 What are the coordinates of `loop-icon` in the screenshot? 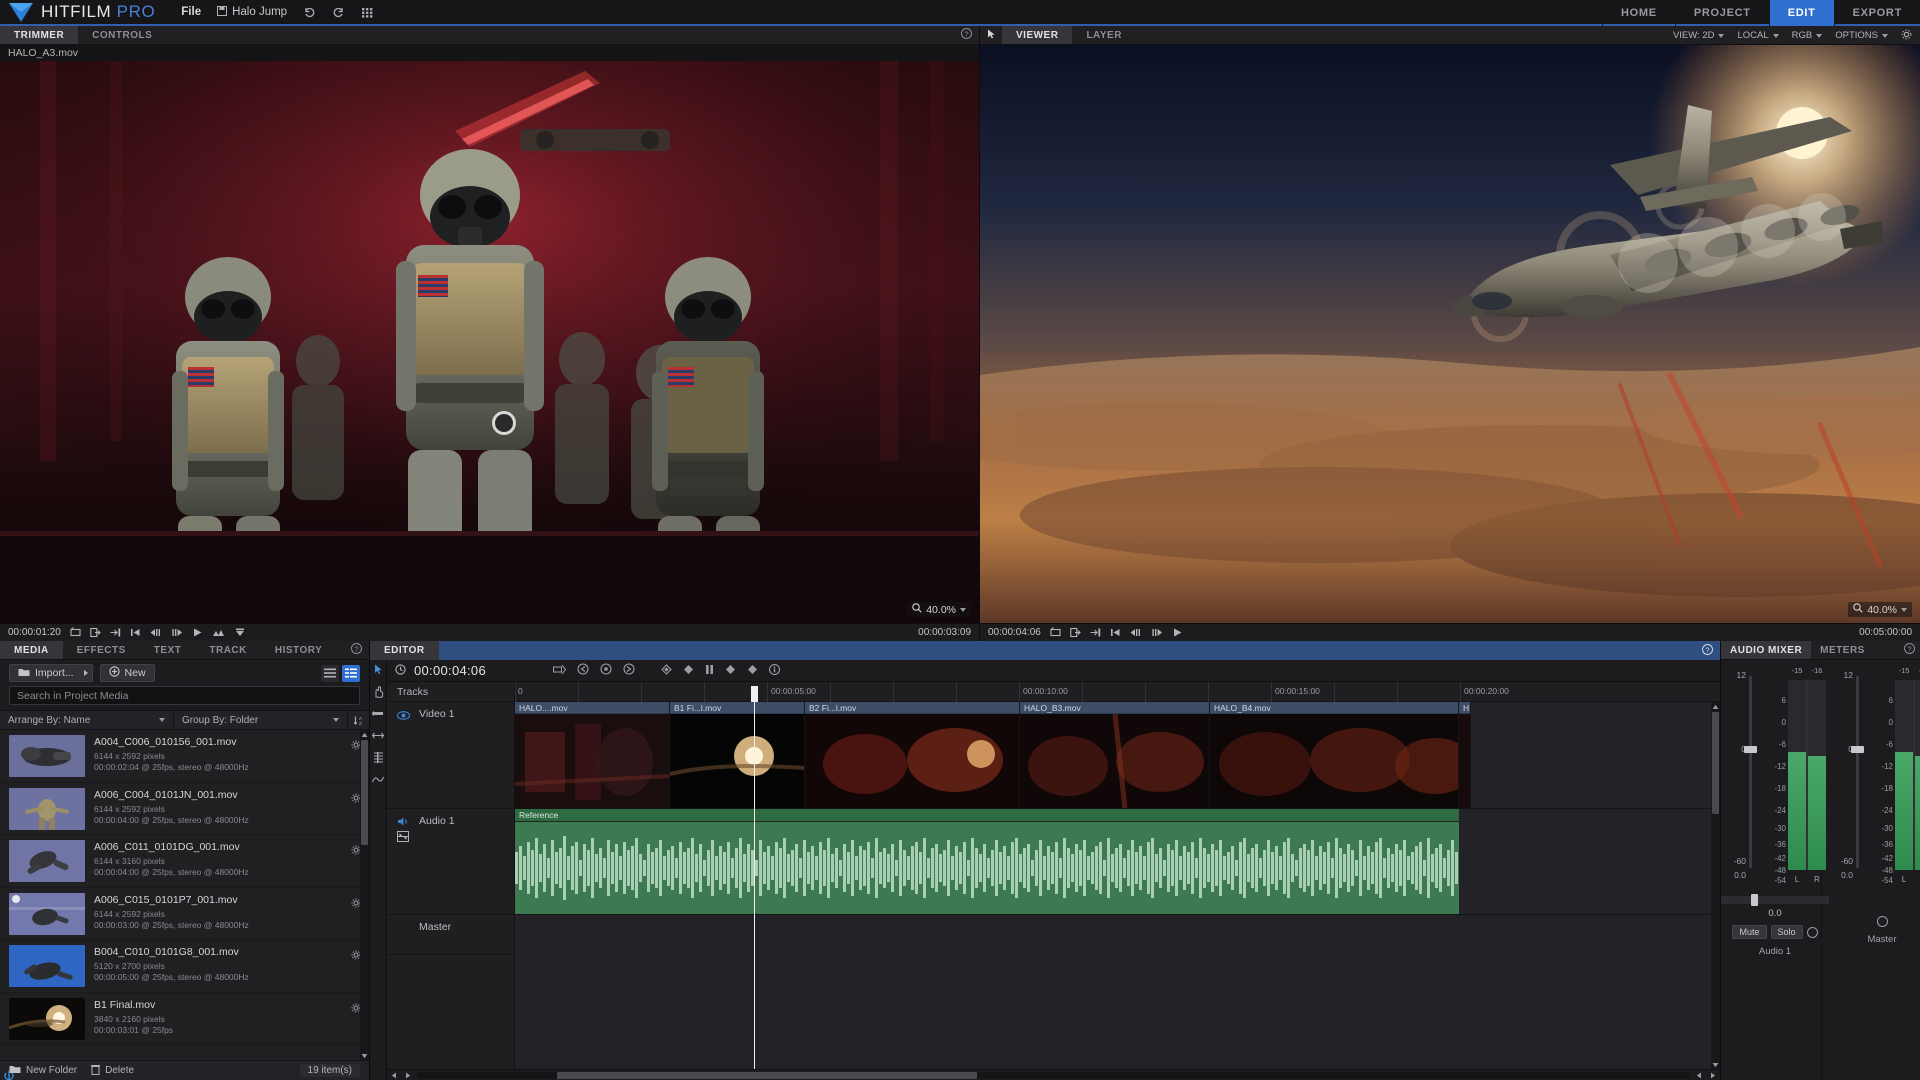 It's located at (1055, 632).